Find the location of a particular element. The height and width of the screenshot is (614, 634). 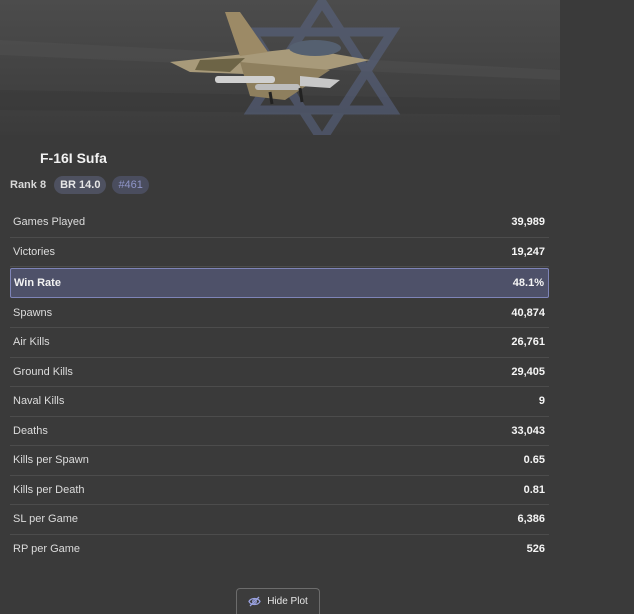

stat-value: 9 is located at coordinates (541, 401).